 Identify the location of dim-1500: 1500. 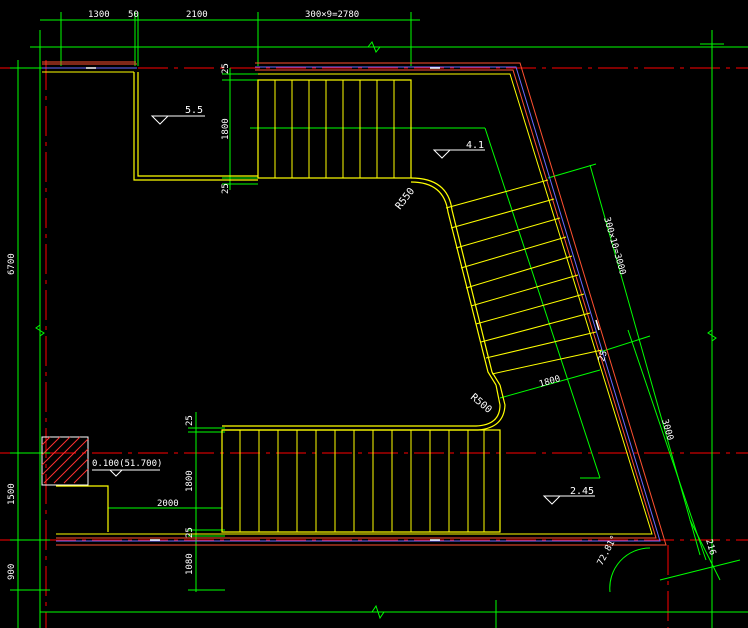
(12, 494).